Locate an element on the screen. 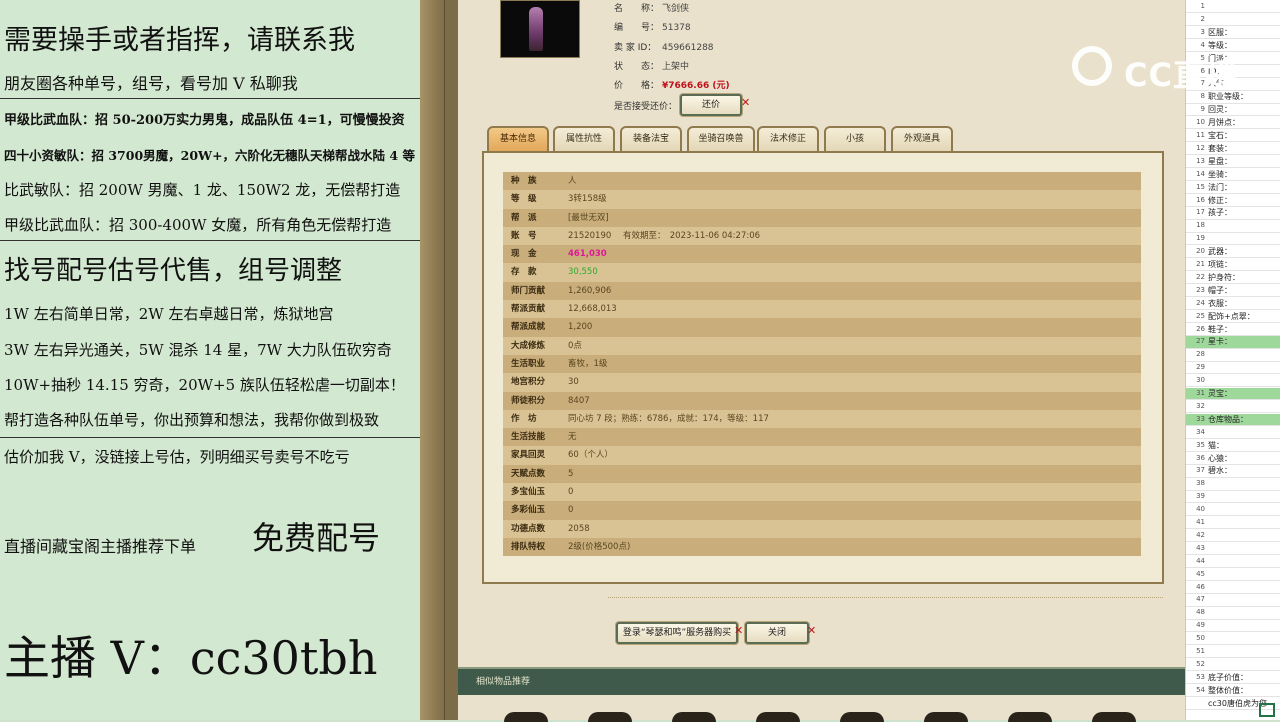  sheet-row: 40 is located at coordinates (1233, 510).